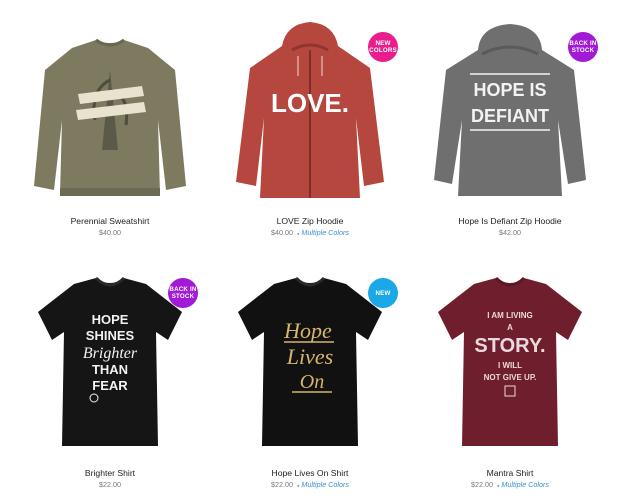  What do you see at coordinates (309, 356) in the screenshot?
I see `svg-text: Lives` at bounding box center [309, 356].